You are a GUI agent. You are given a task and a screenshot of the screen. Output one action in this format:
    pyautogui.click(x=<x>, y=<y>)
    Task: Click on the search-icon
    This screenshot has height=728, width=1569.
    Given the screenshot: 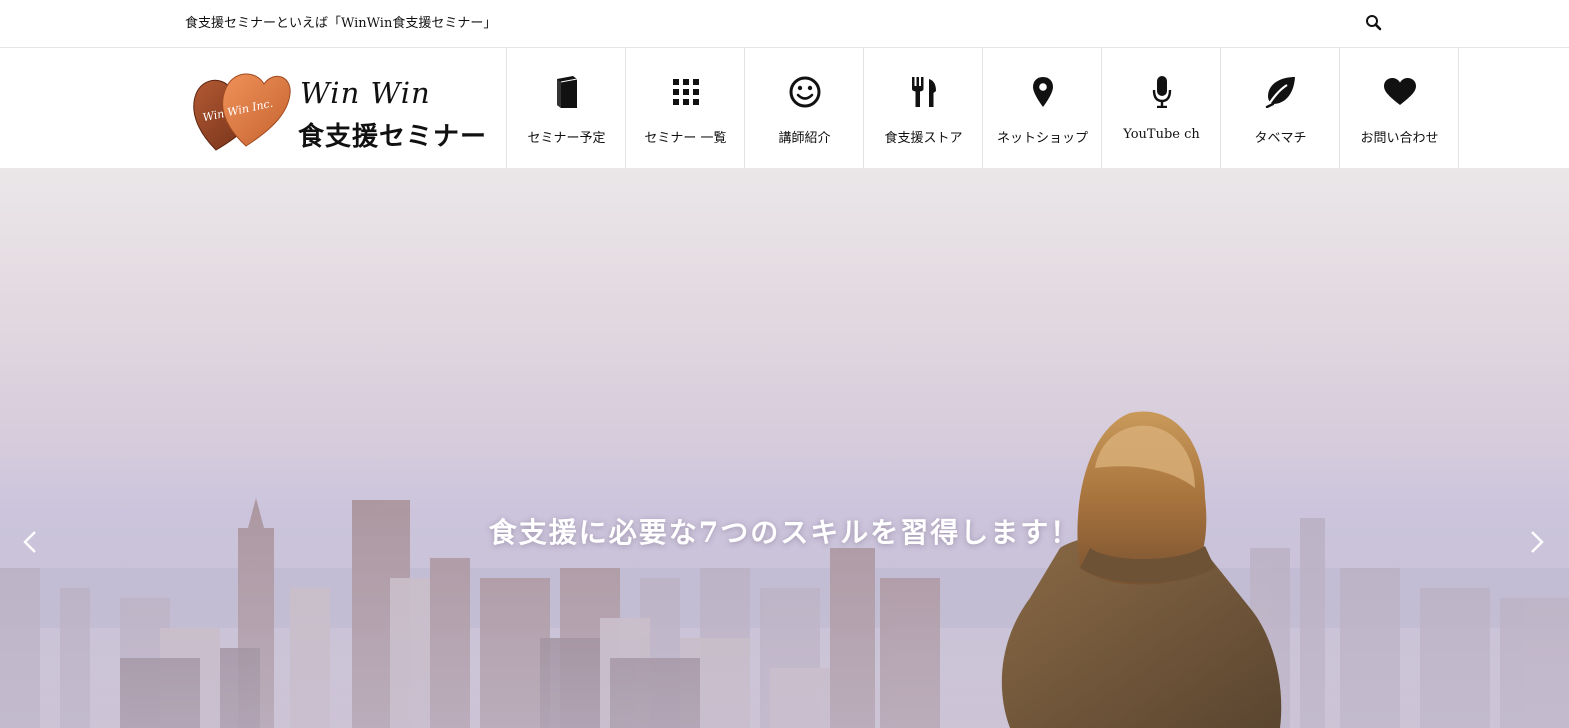 What is the action you would take?
    pyautogui.click(x=1374, y=23)
    